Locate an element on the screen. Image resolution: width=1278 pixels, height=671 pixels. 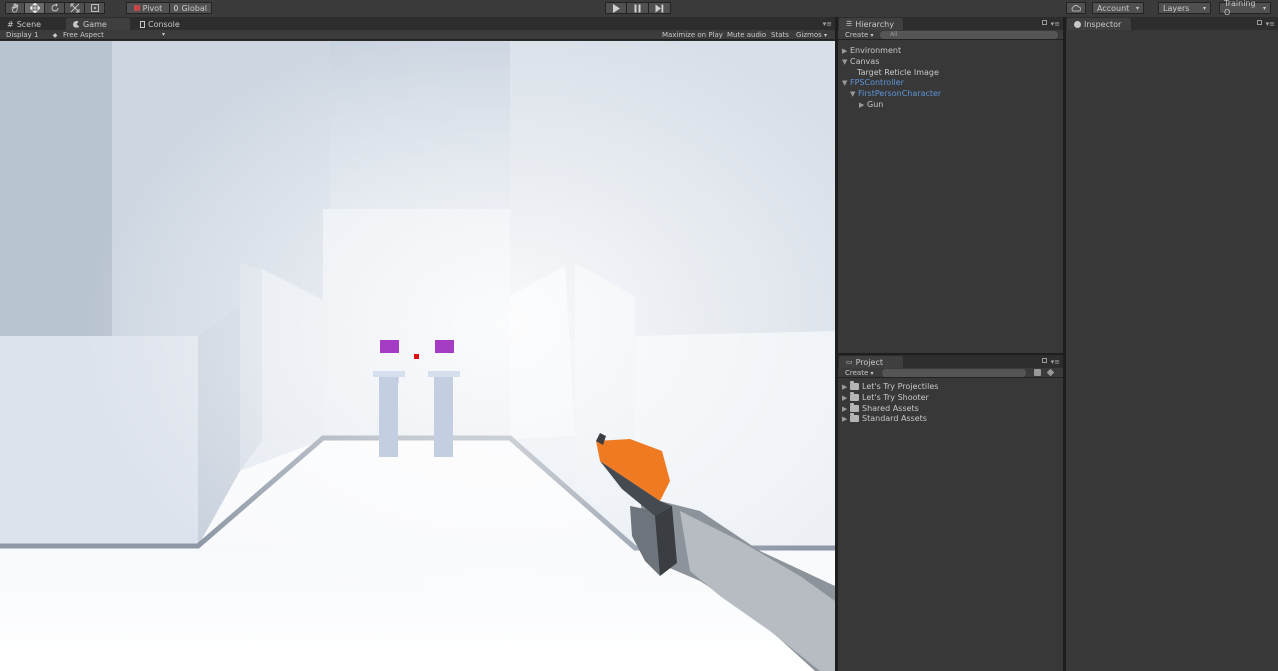
transform-tools is located at coordinates (55, 8).